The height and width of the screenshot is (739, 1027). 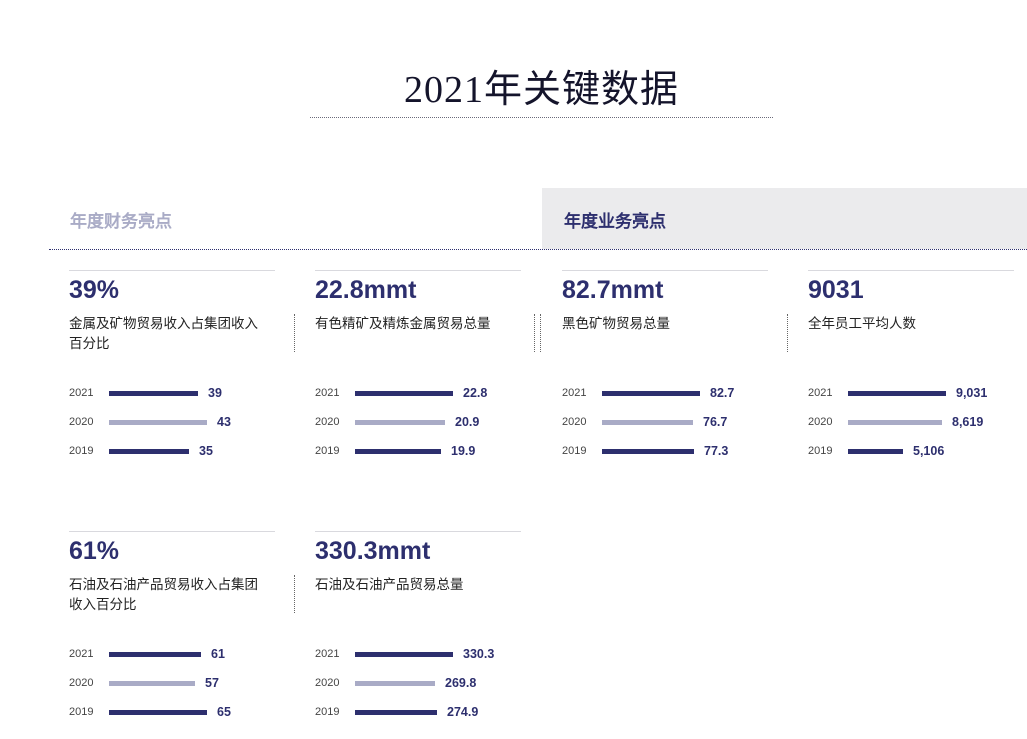 What do you see at coordinates (538, 249) in the screenshot?
I see `section-divider` at bounding box center [538, 249].